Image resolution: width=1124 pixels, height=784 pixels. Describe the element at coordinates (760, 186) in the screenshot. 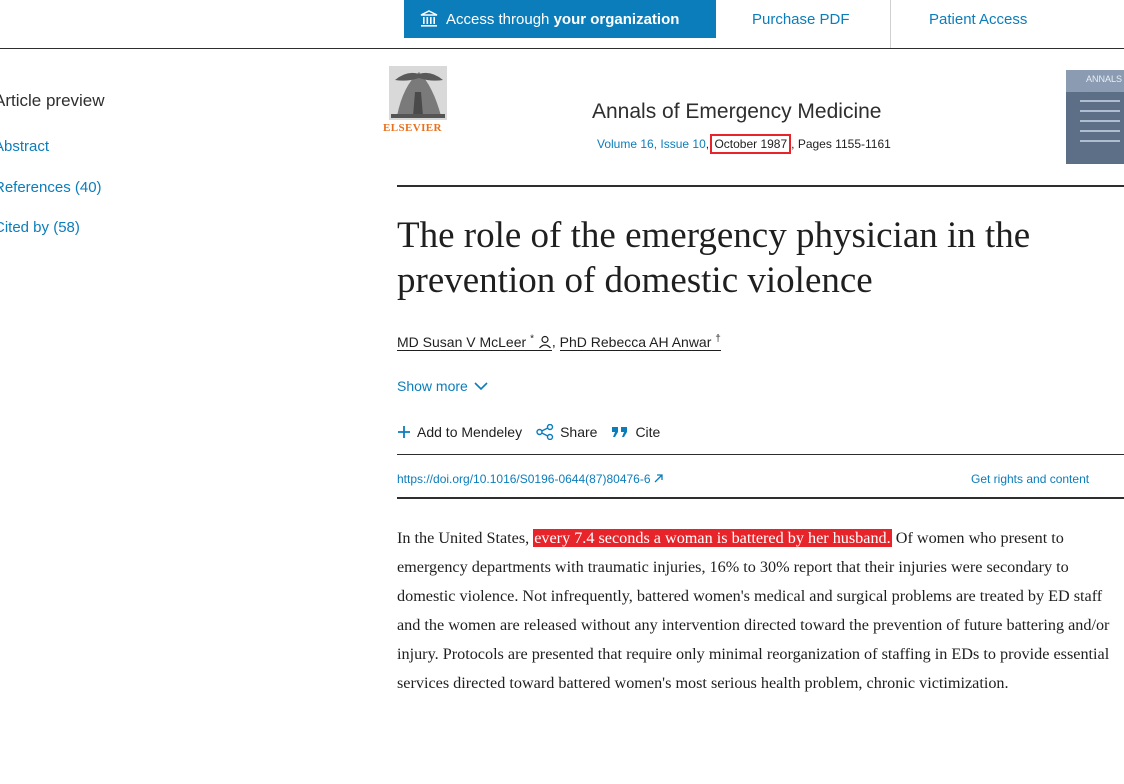

I see `header-divider` at that location.